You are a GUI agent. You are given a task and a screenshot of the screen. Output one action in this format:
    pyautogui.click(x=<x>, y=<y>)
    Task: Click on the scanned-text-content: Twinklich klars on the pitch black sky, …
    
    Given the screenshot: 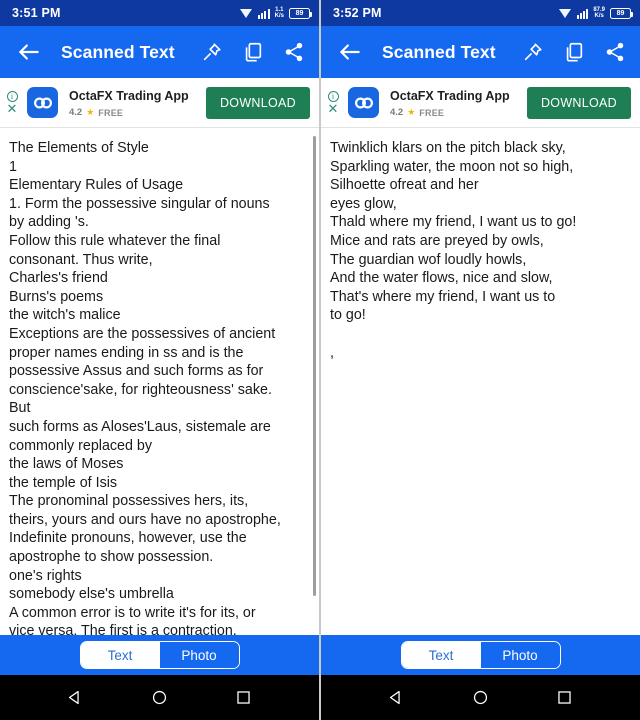 What is the action you would take?
    pyautogui.click(x=453, y=250)
    